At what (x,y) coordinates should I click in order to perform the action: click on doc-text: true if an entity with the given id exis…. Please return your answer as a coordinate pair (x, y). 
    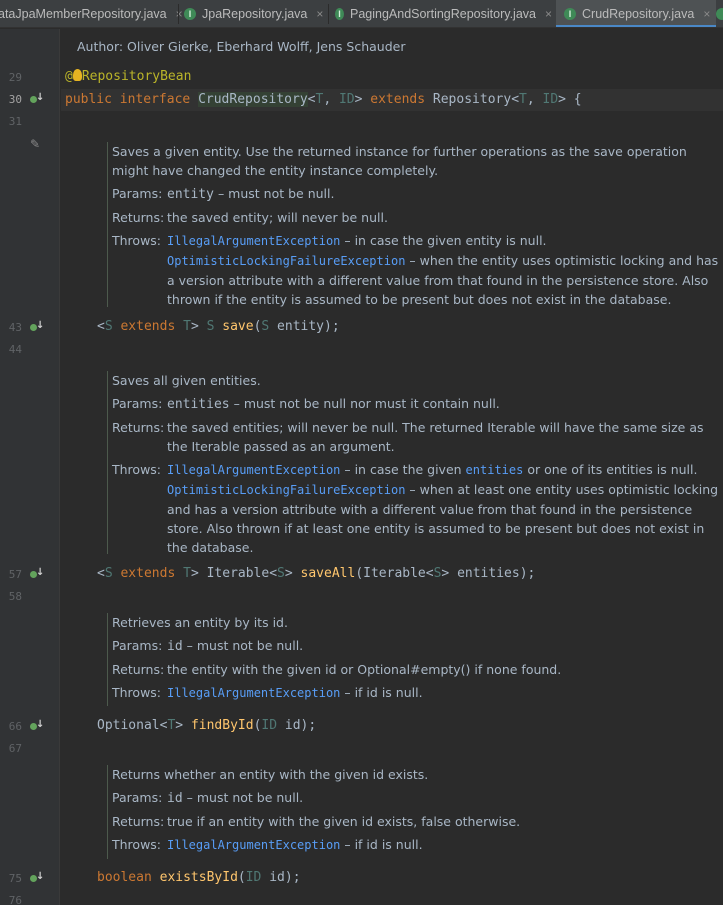
    Looking at the image, I should click on (344, 821).